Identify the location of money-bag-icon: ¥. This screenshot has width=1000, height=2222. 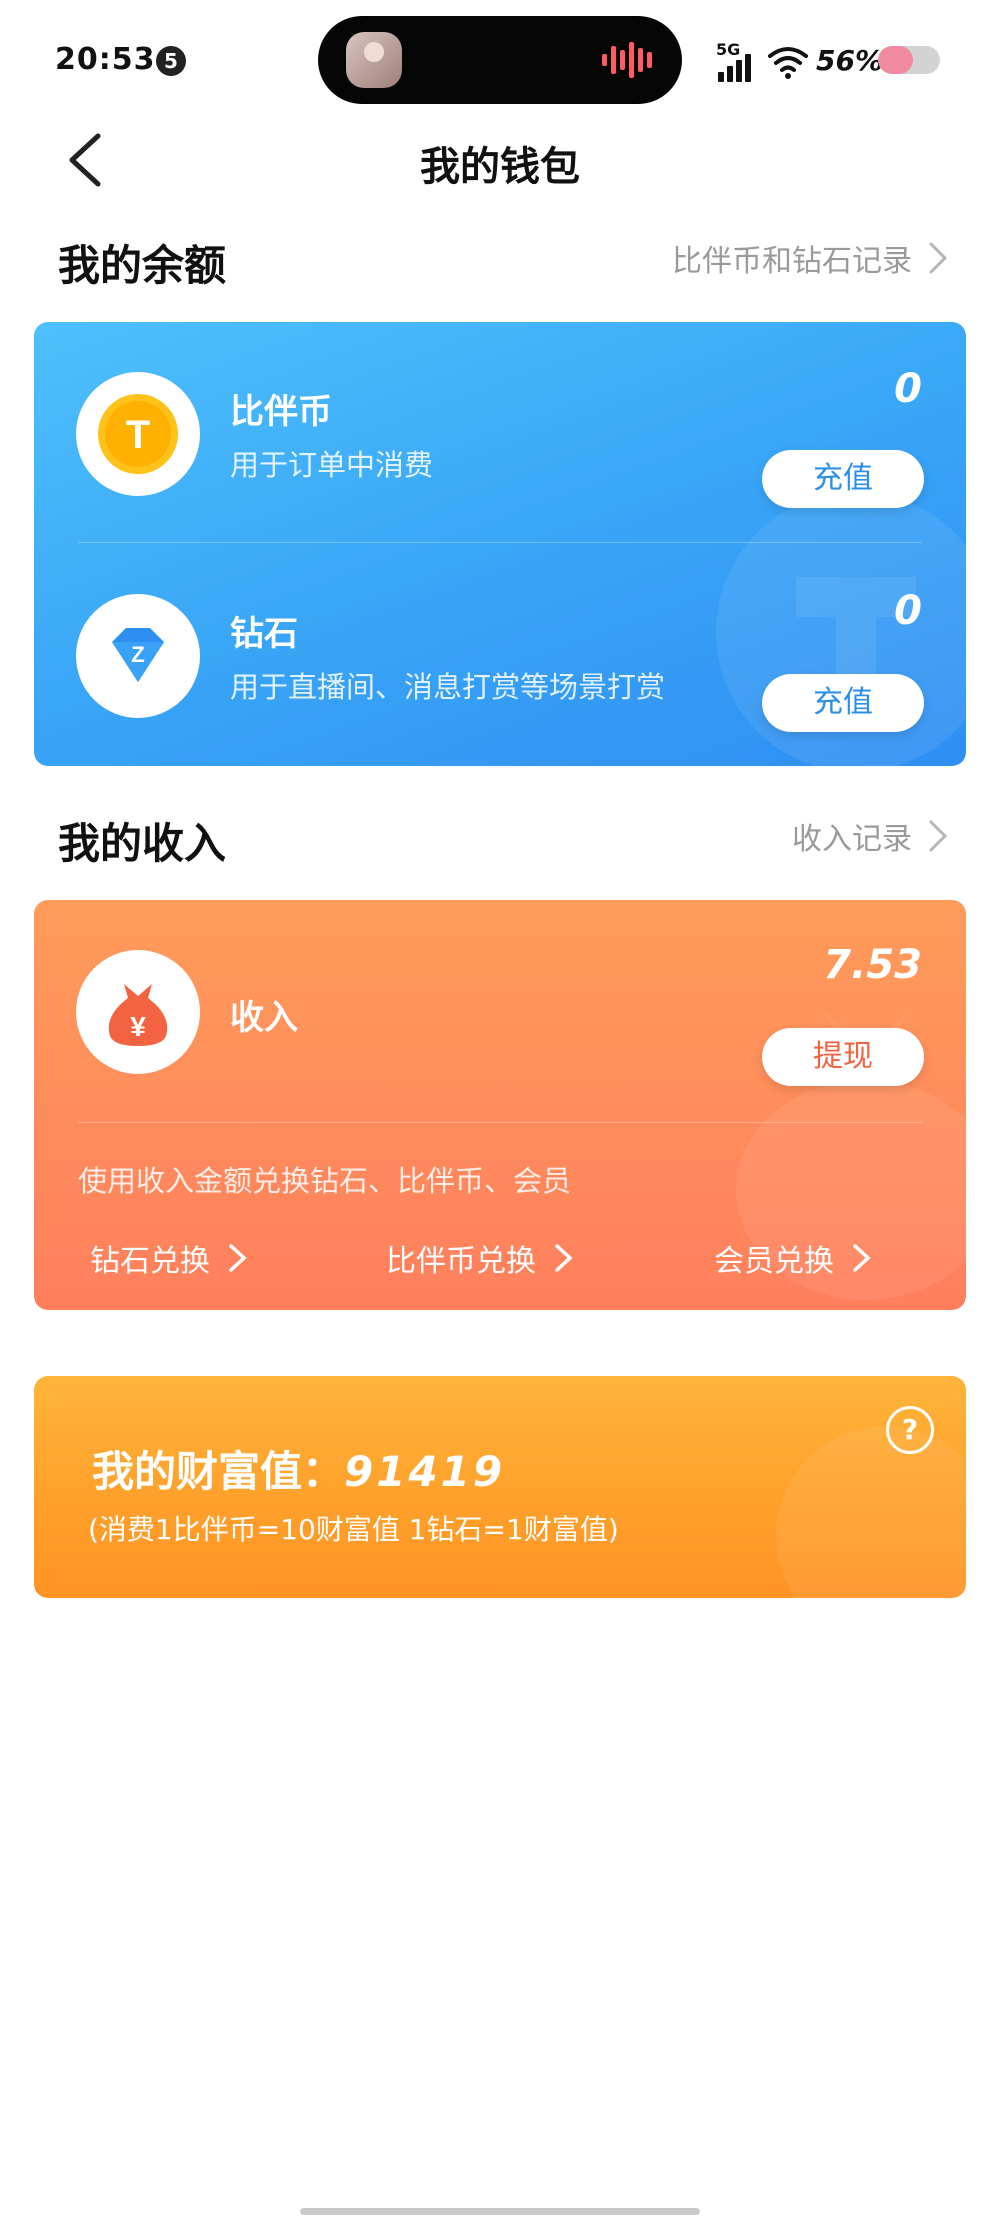
(138, 1012).